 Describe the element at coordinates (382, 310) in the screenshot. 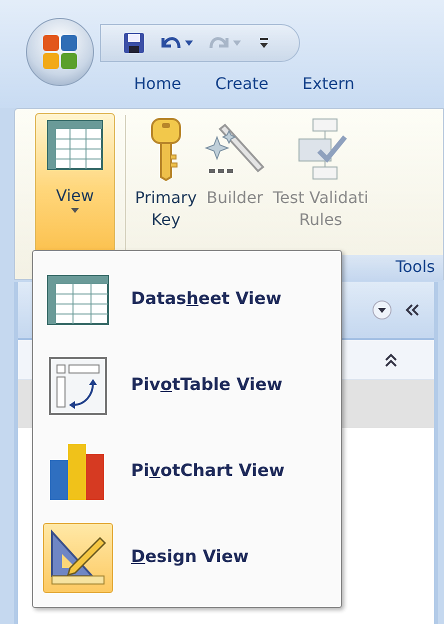

I see `dropdown-icon` at that location.